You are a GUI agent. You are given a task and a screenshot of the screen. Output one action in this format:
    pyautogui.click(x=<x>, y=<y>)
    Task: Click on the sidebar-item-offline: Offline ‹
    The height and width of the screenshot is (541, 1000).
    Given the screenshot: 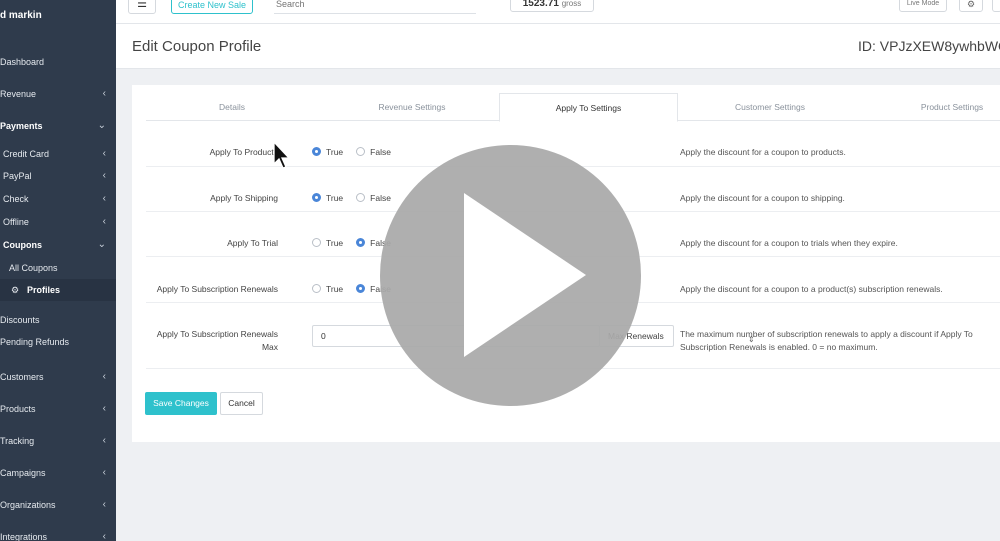 What is the action you would take?
    pyautogui.click(x=58, y=222)
    